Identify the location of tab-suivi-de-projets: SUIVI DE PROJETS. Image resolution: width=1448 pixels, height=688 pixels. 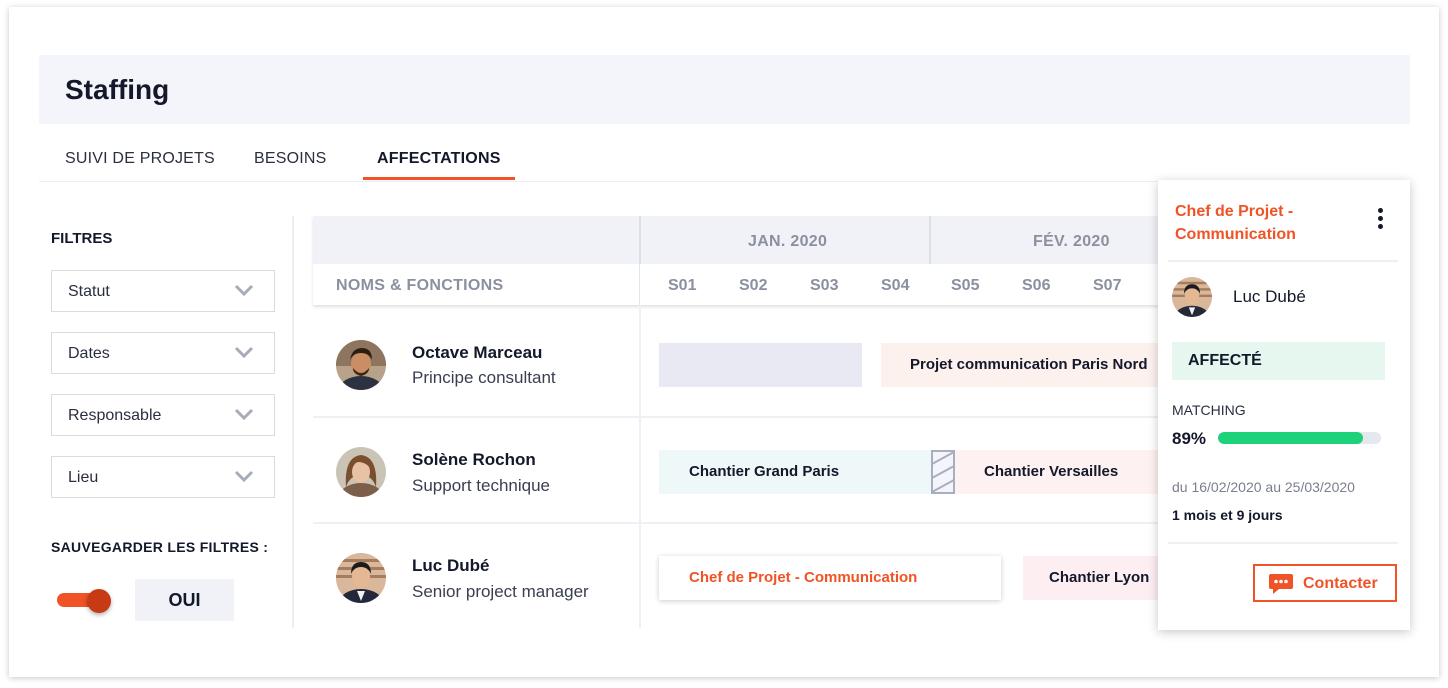
(140, 159).